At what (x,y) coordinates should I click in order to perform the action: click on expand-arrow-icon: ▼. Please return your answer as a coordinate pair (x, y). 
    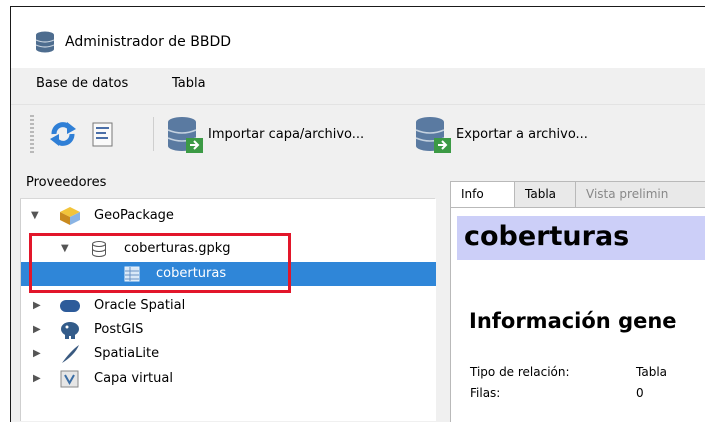
    Looking at the image, I should click on (35, 215).